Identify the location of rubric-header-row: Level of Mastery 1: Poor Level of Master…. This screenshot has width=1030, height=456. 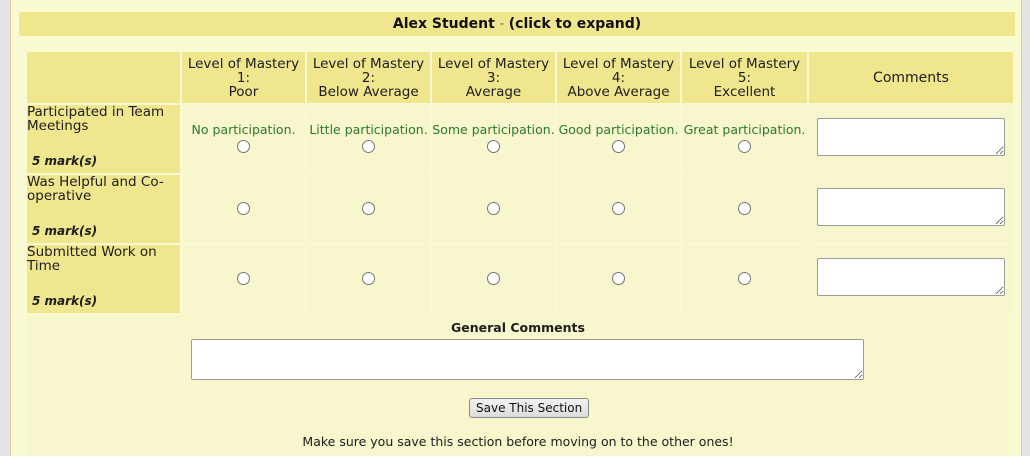
(520, 77).